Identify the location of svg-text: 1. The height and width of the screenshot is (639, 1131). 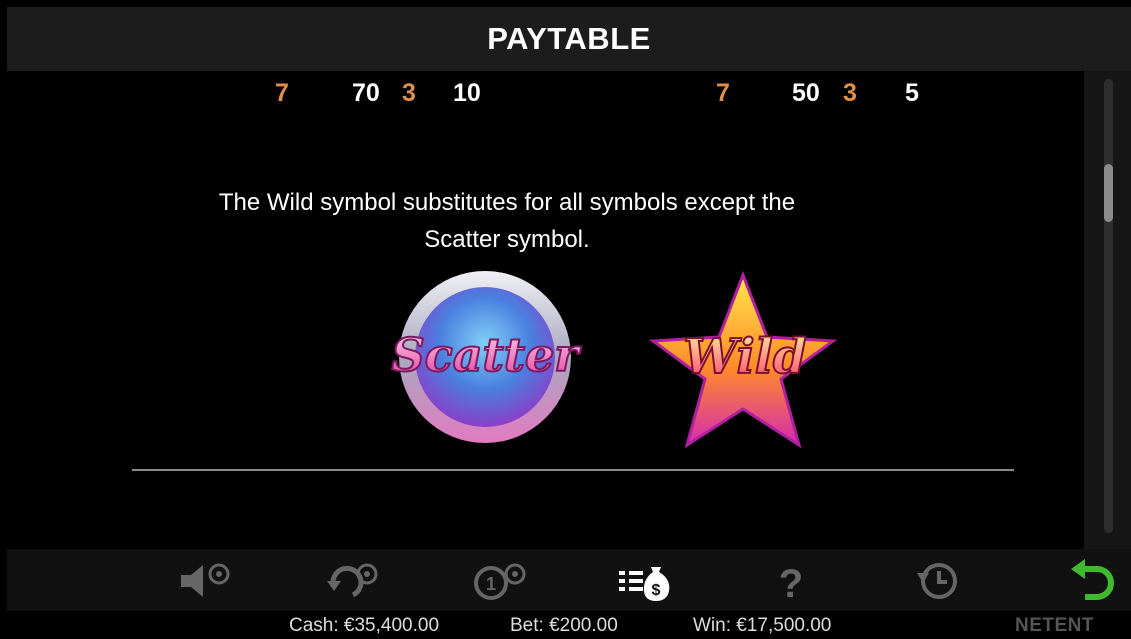
(491, 584).